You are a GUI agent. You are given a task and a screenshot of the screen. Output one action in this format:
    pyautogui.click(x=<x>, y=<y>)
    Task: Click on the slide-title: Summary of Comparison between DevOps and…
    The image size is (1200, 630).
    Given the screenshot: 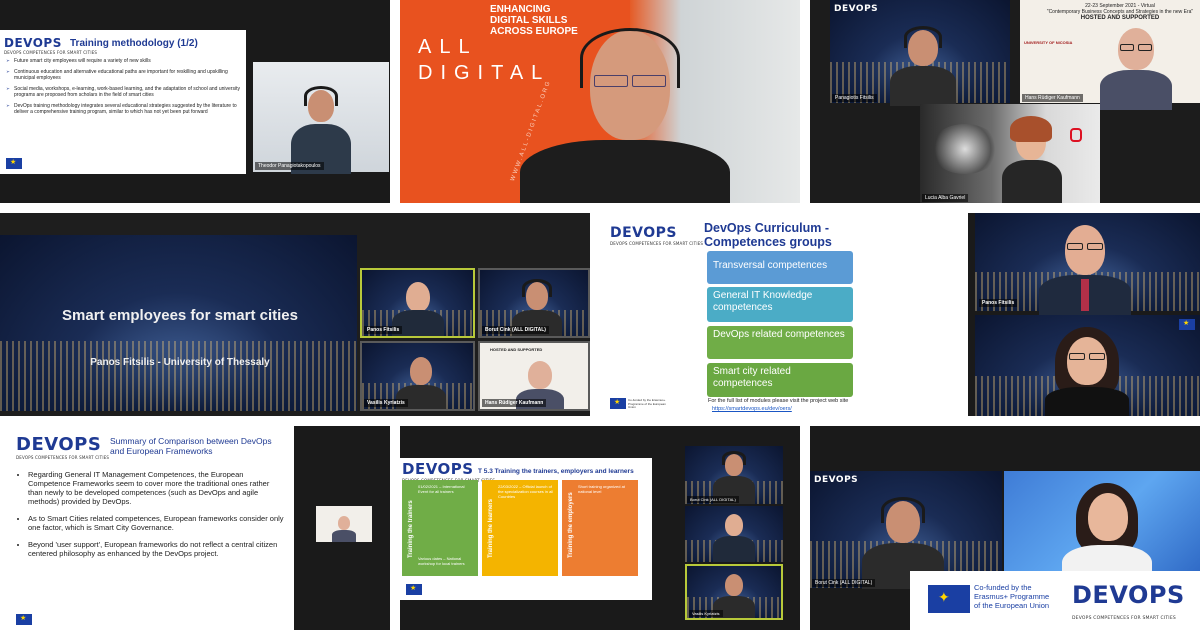 What is the action you would take?
    pyautogui.click(x=191, y=446)
    